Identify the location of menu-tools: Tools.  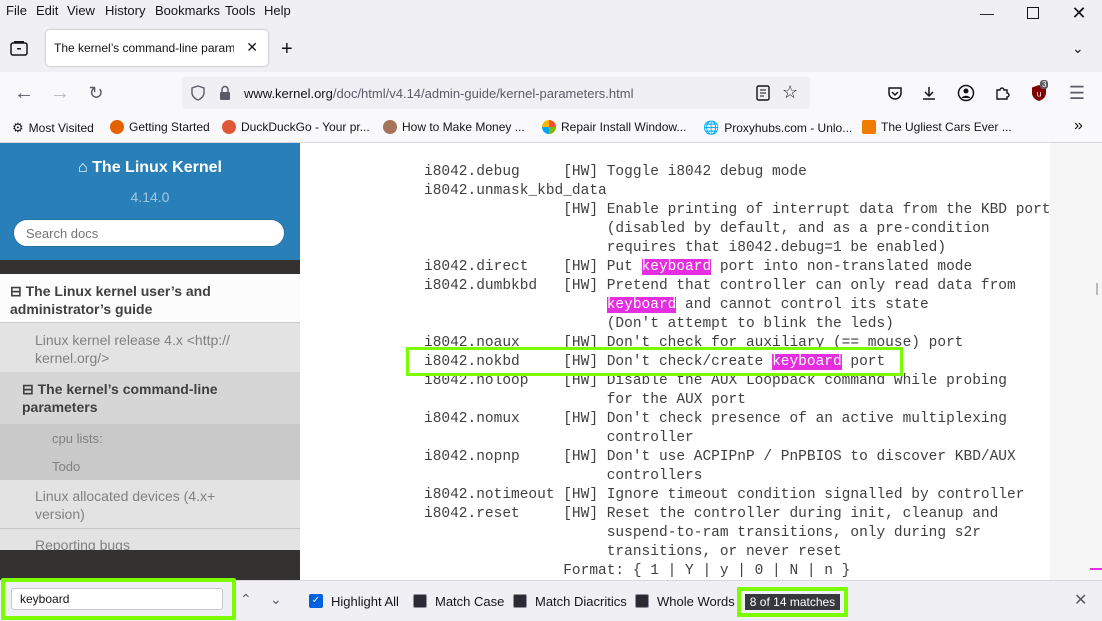
(240, 10).